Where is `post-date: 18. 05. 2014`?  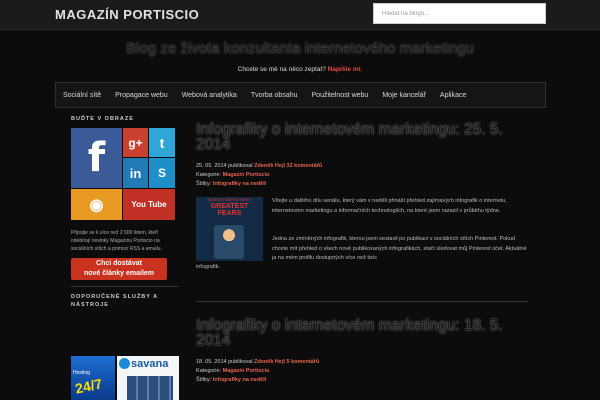 post-date: 18. 05. 2014 is located at coordinates (211, 362).